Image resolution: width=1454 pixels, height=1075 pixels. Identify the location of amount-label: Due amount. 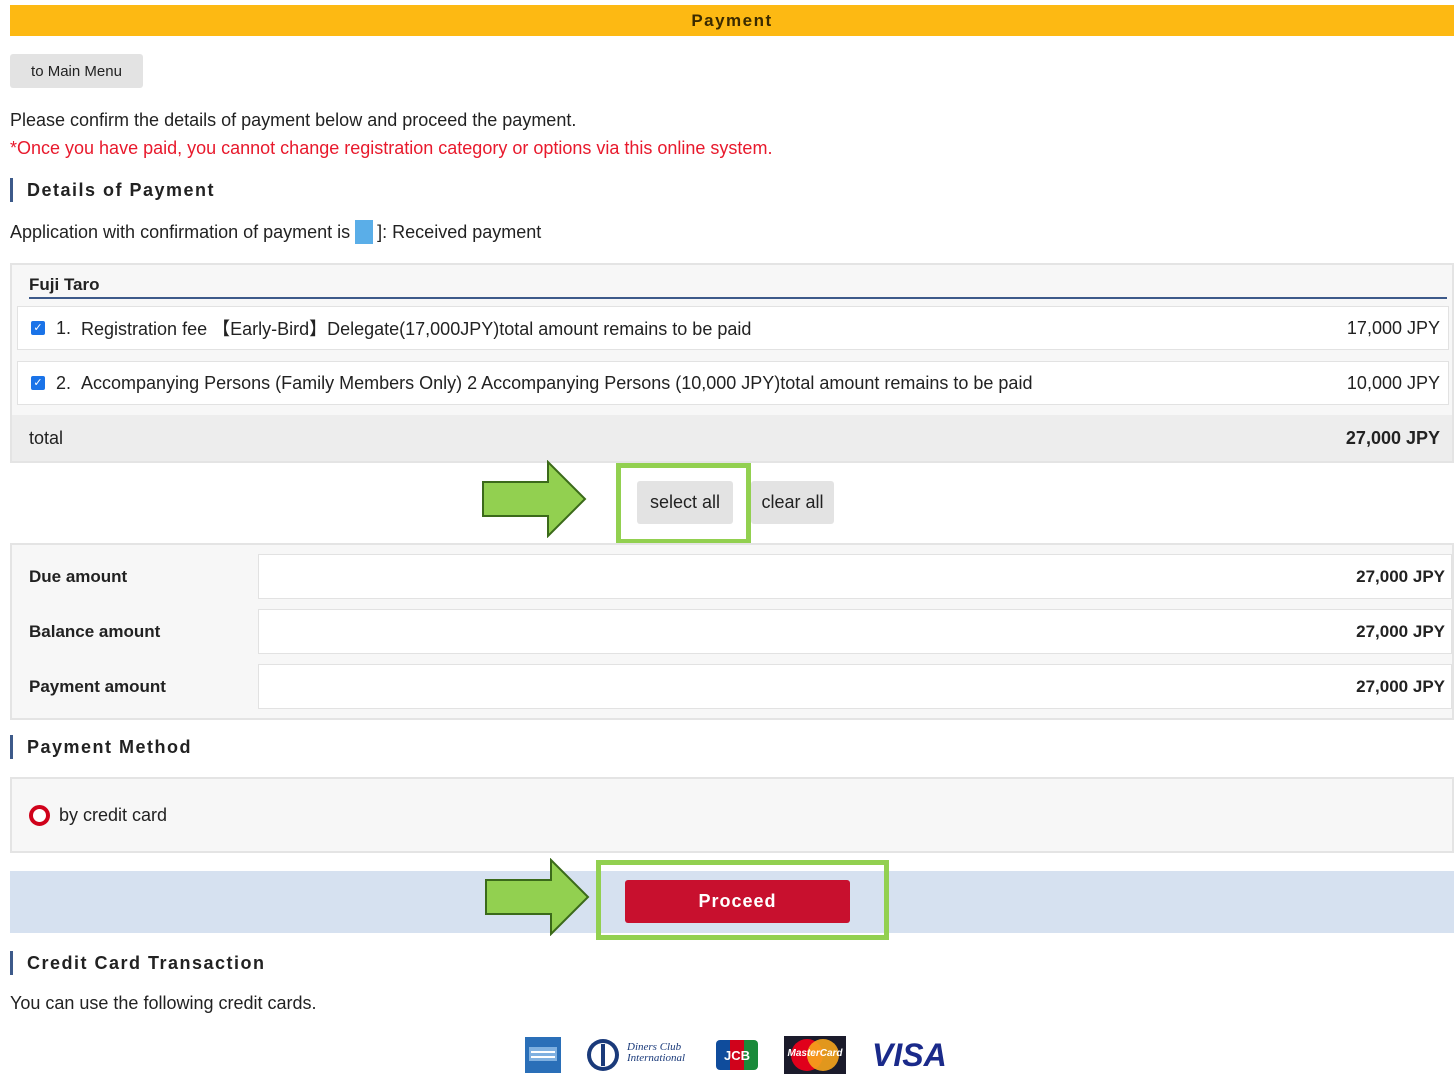
(78, 576).